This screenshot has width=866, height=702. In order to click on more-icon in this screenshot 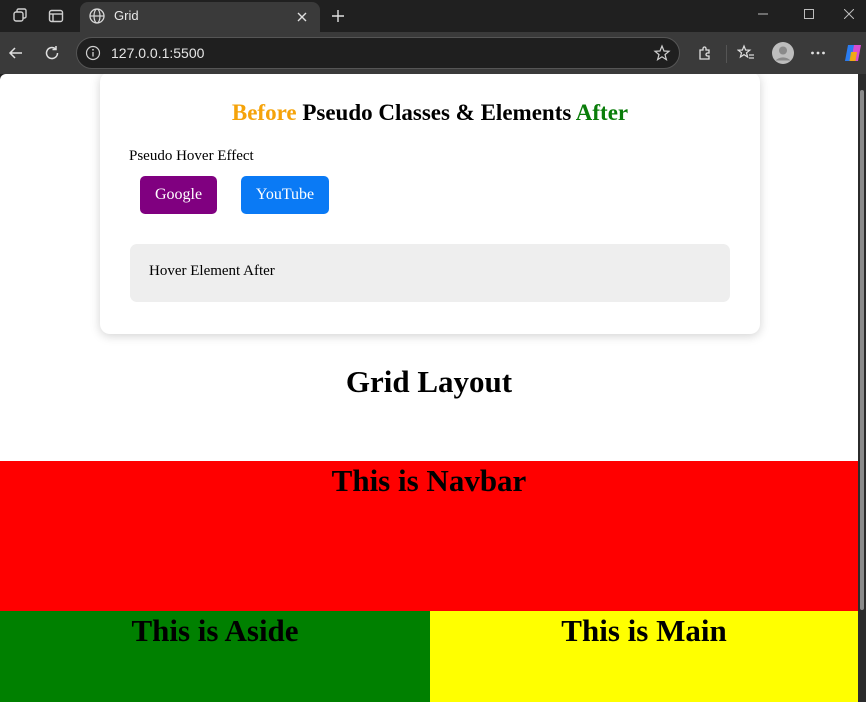, I will do `click(818, 53)`.